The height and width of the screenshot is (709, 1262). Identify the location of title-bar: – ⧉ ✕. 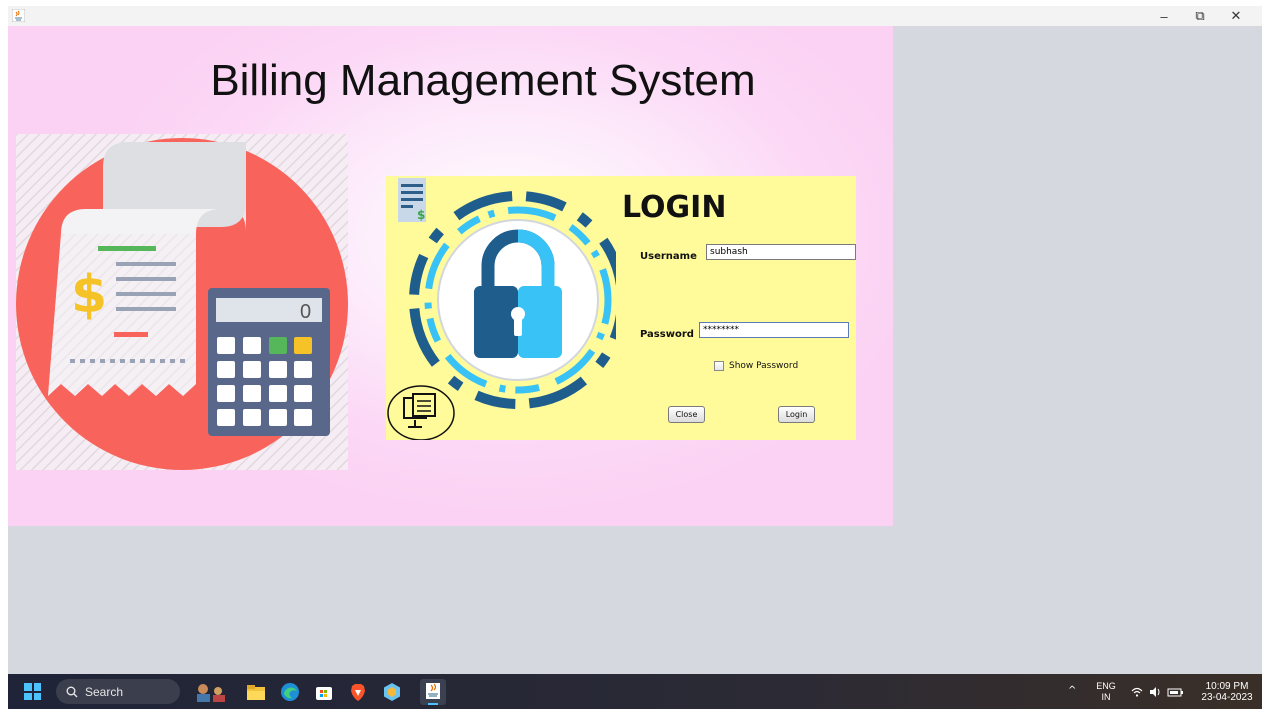
(635, 16).